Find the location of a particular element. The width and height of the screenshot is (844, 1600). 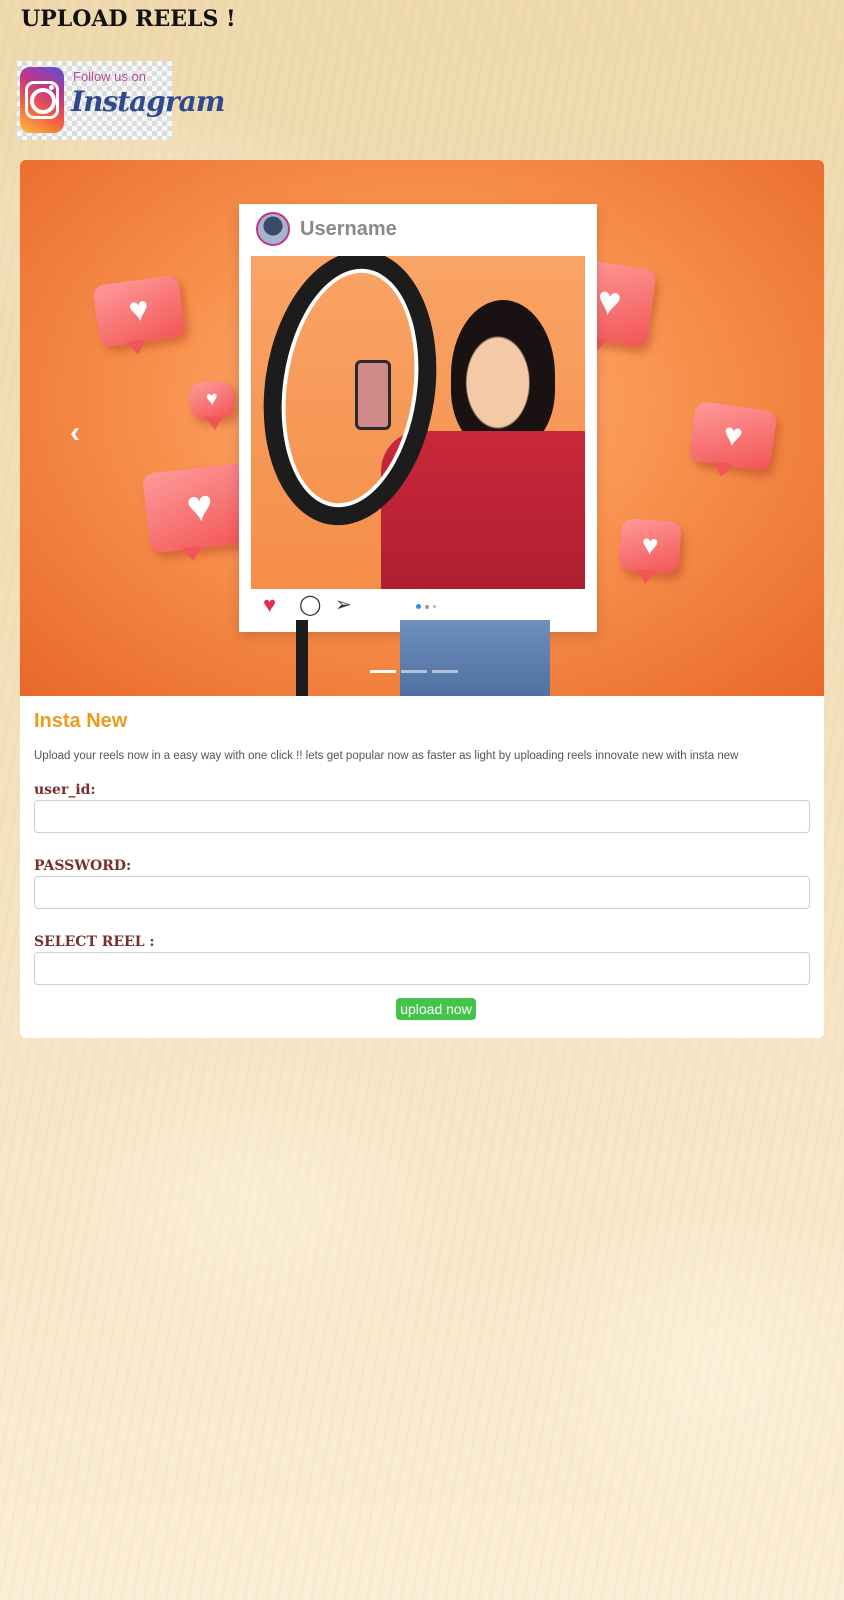

avatar is located at coordinates (273, 229).